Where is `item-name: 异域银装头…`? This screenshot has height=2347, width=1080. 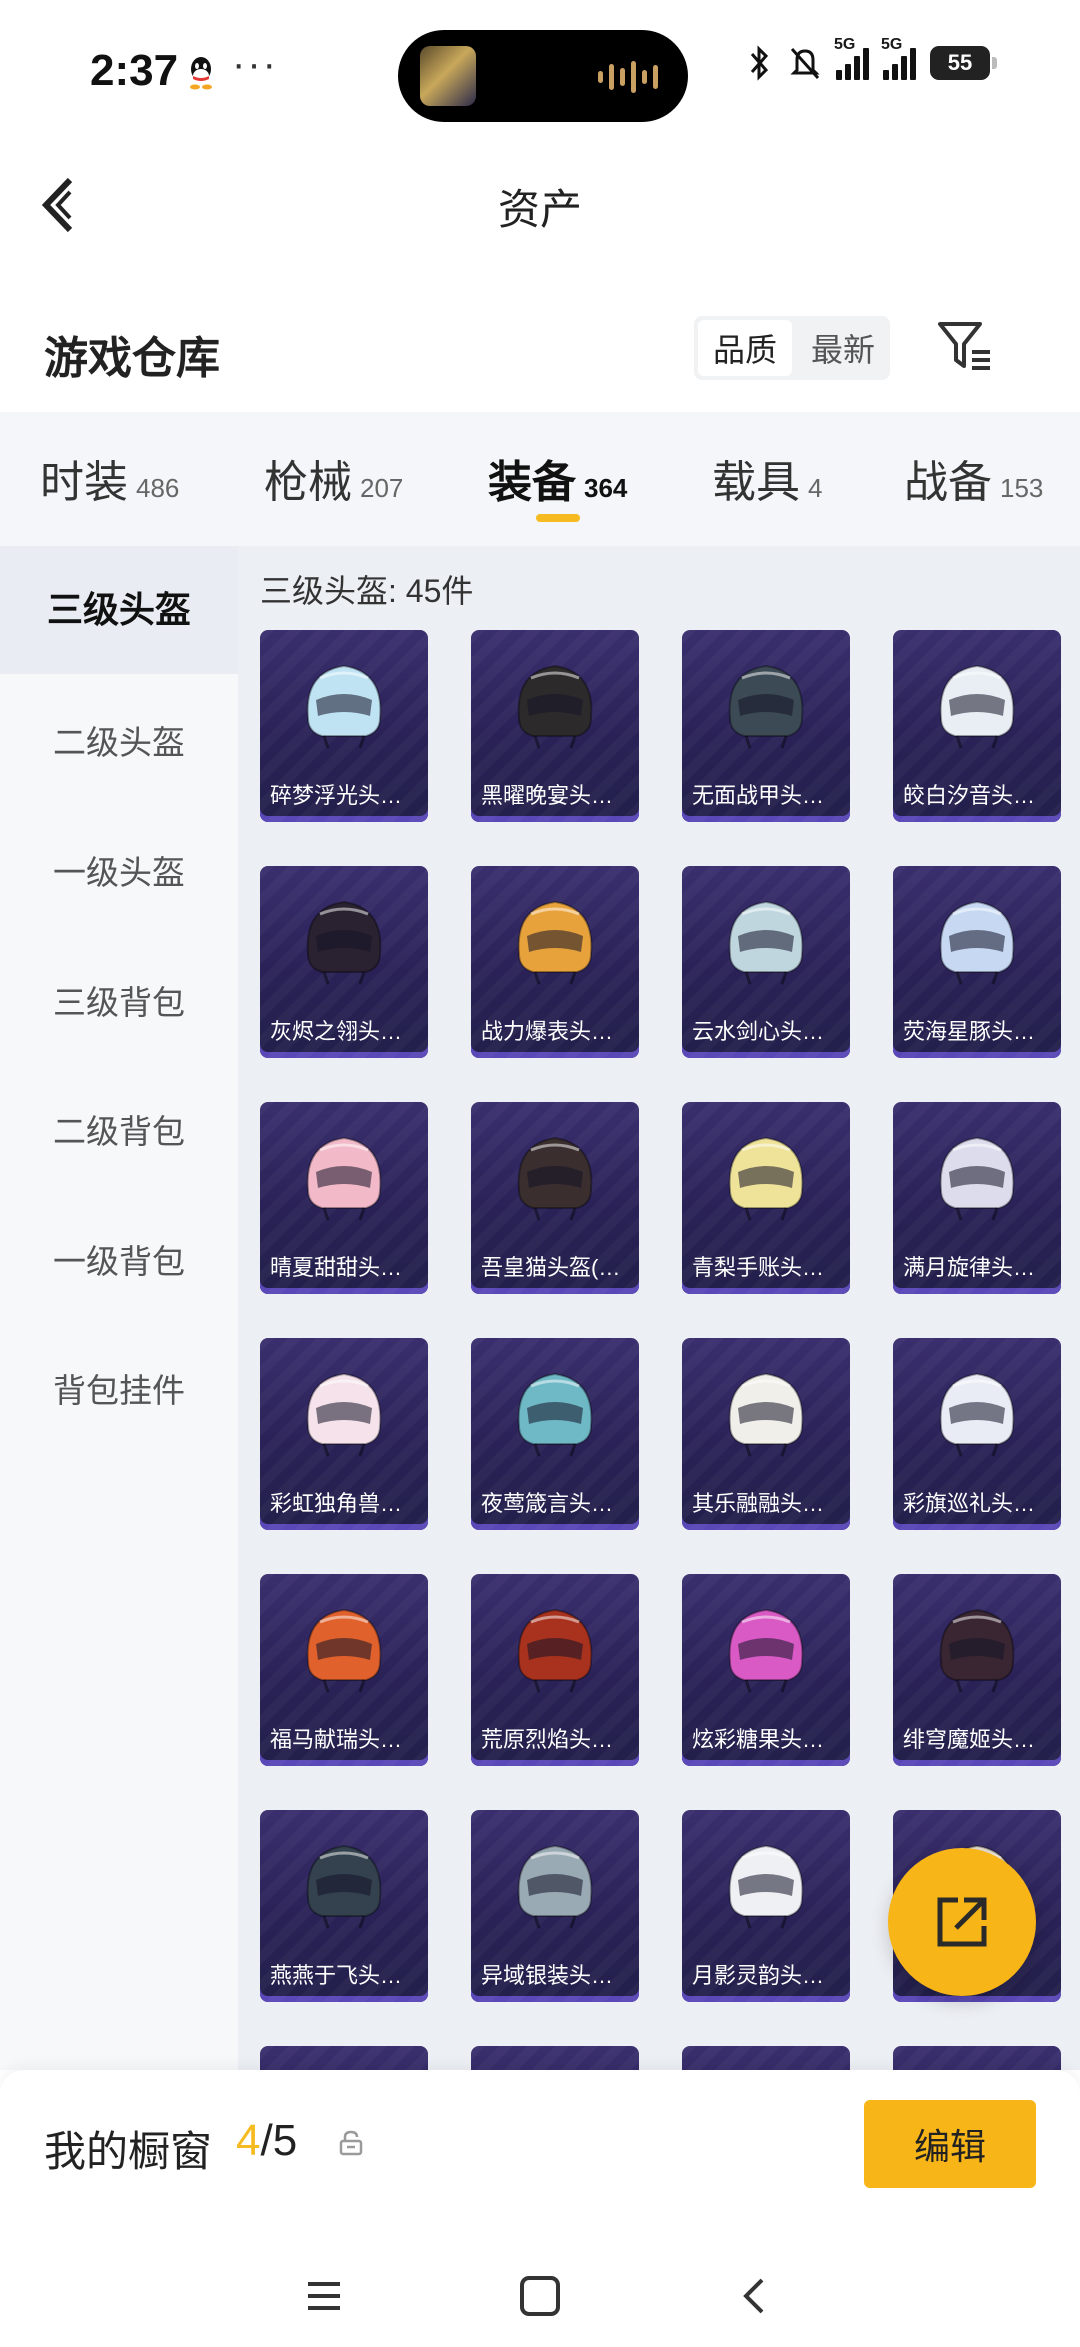 item-name: 异域银装头… is located at coordinates (547, 1975).